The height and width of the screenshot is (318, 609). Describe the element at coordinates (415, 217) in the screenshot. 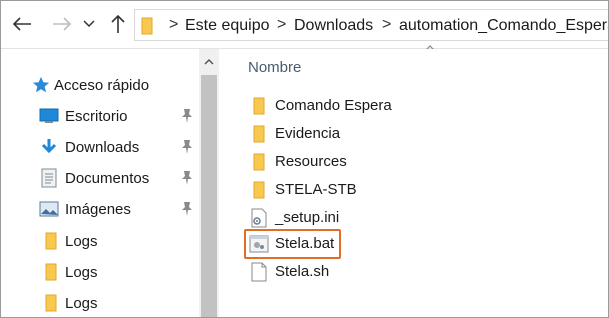

I see `list-item: _setup.ini` at that location.